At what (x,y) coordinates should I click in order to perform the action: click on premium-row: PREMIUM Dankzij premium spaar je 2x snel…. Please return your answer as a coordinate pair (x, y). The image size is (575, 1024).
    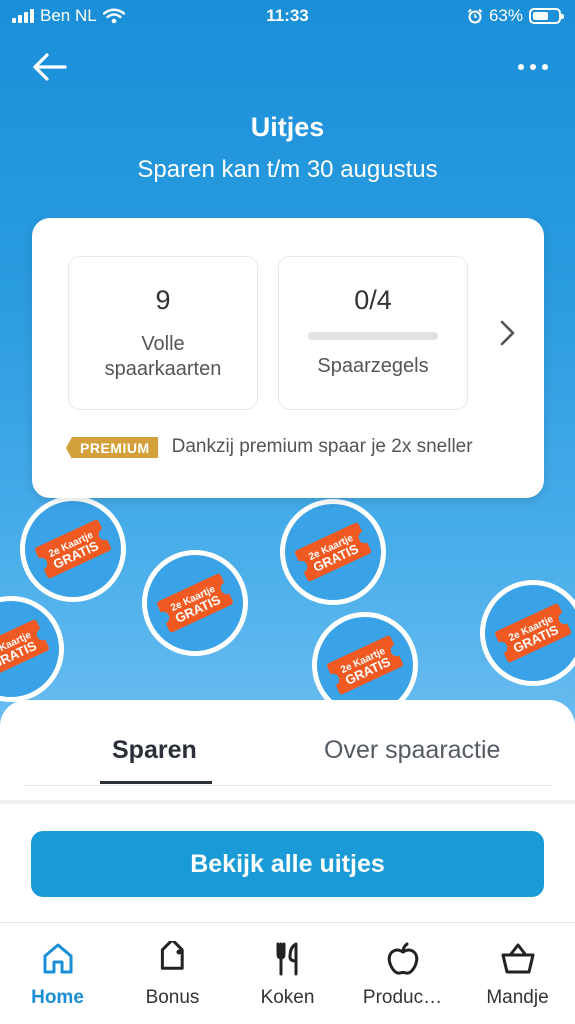
    Looking at the image, I should click on (269, 447).